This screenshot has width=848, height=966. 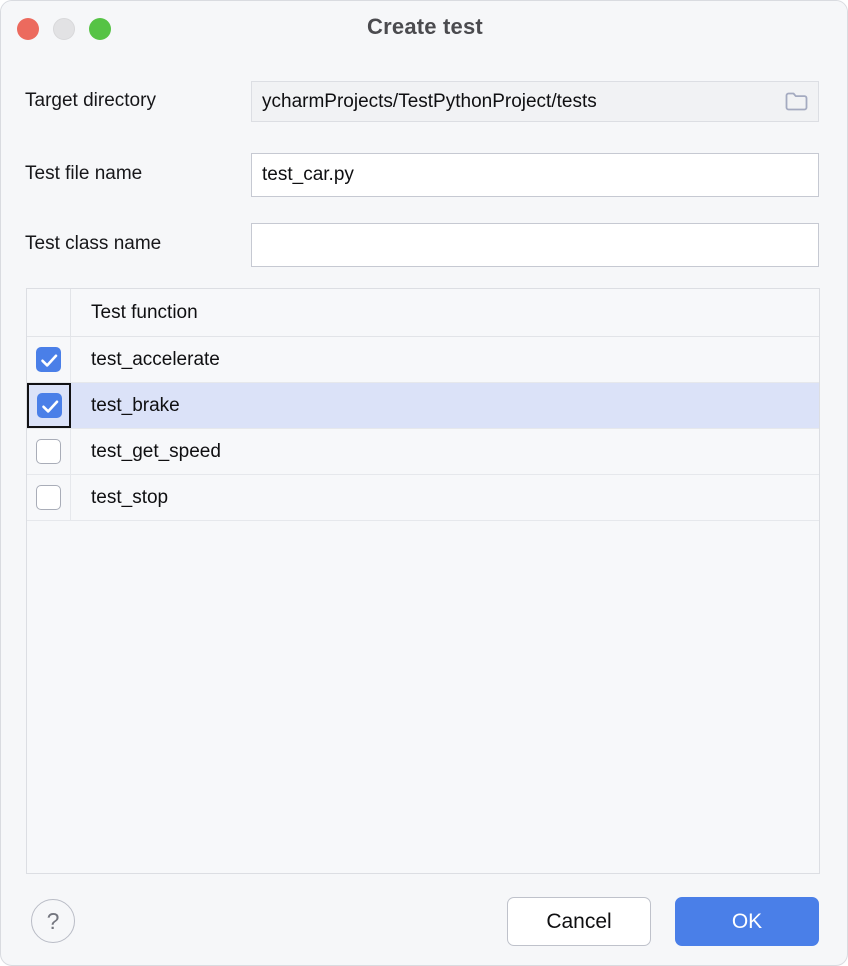 I want to click on test-function-name: test_get_speed, so click(x=156, y=451).